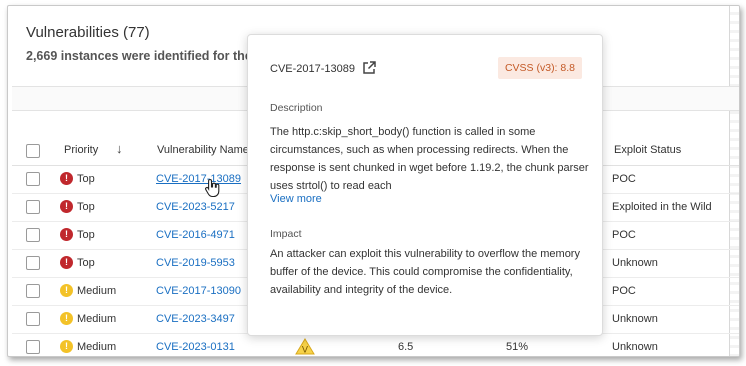 Image resolution: width=746 pixels, height=366 pixels. What do you see at coordinates (81, 150) in the screenshot?
I see `column-header-priority: Priority` at bounding box center [81, 150].